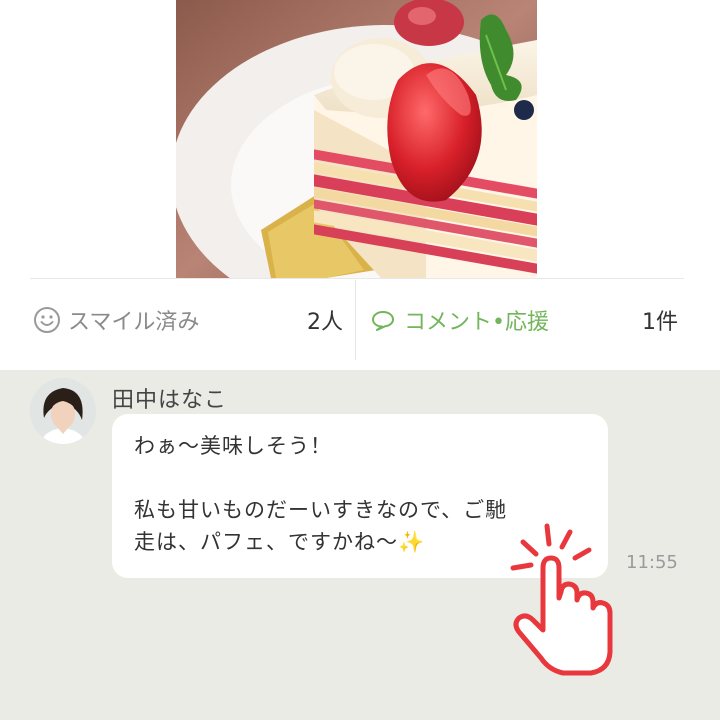 The width and height of the screenshot is (720, 720). I want to click on action-bar: スマイル済み 2人 コメント•応援 1件, so click(357, 320).